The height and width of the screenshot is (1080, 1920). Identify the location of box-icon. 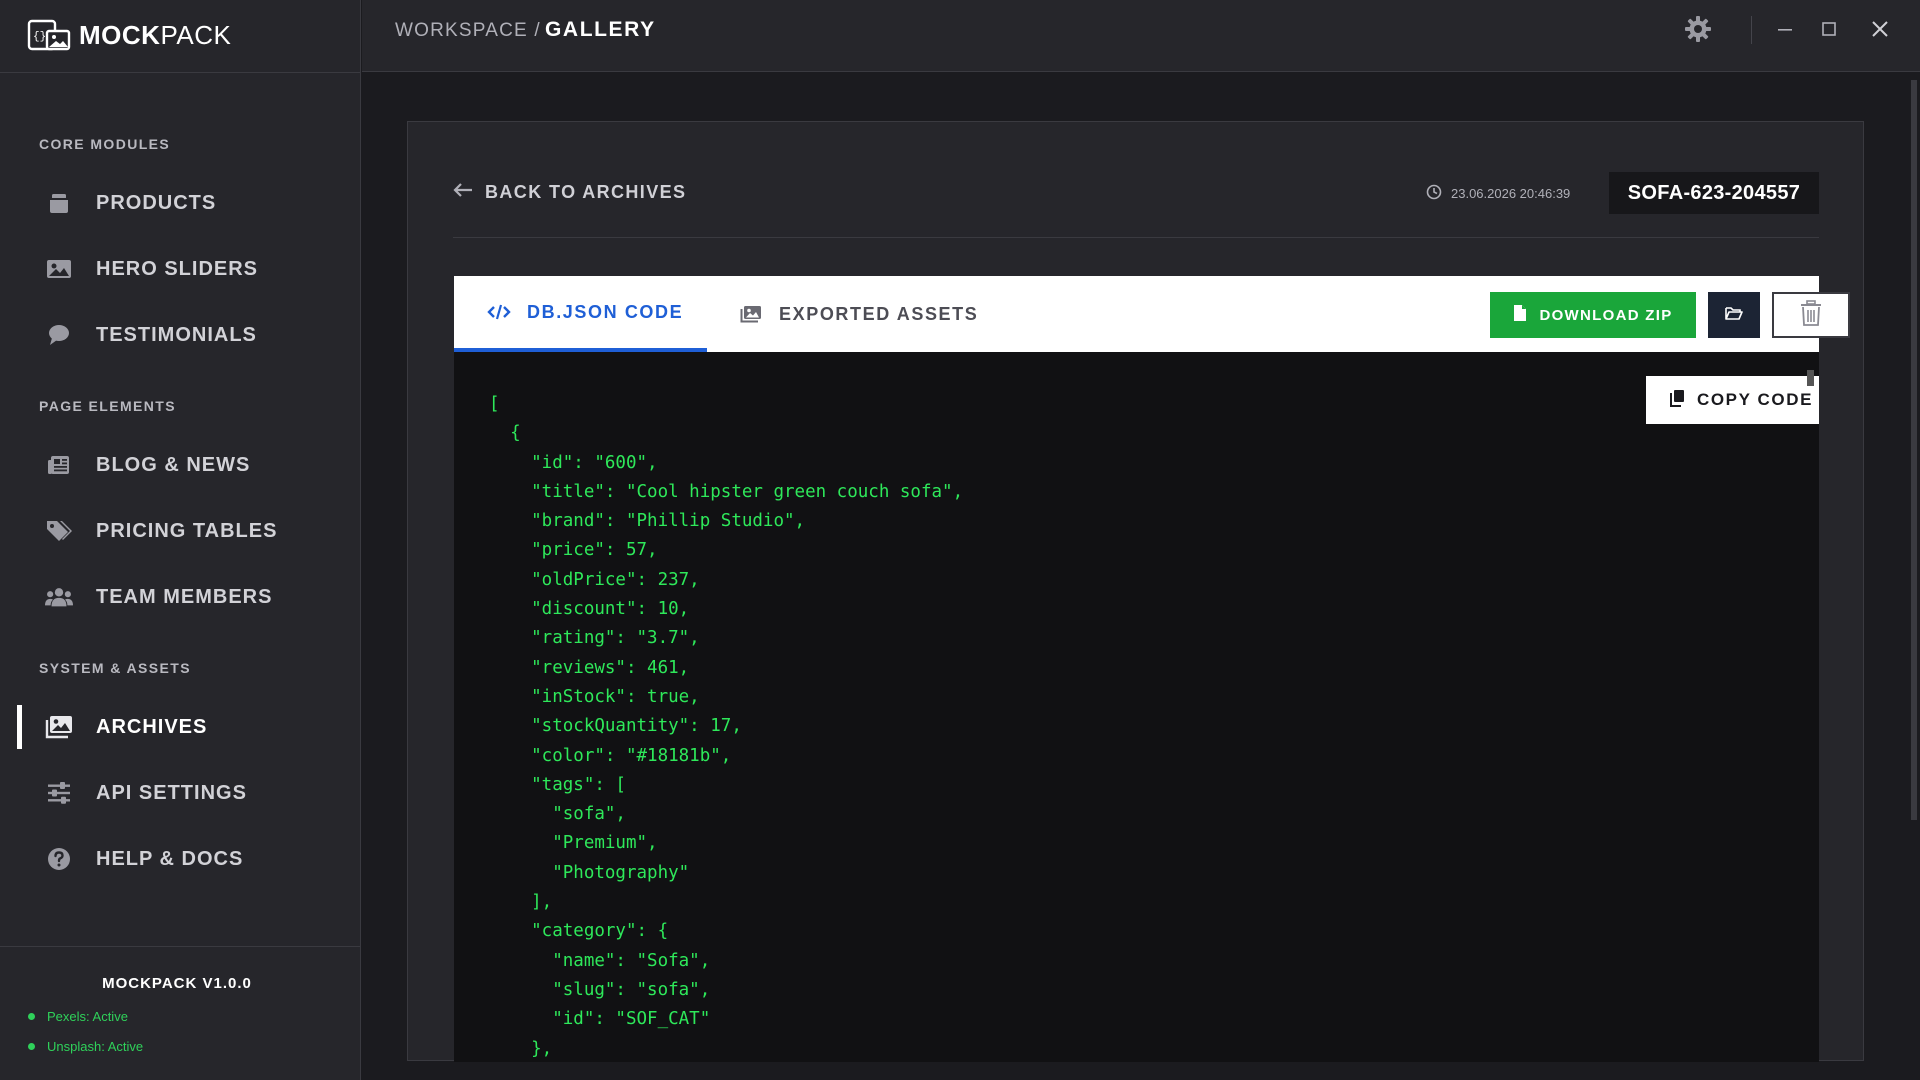
(59, 203).